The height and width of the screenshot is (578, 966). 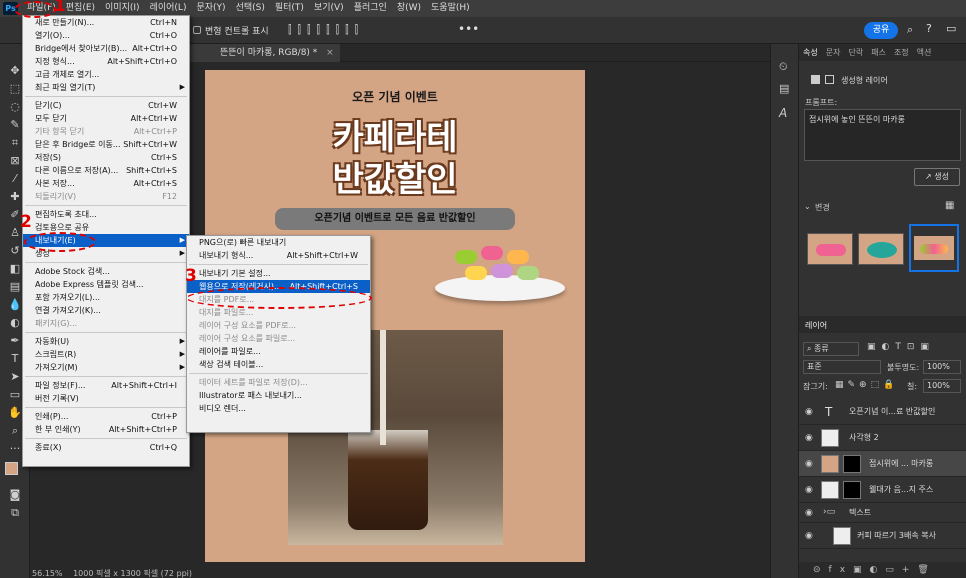 I want to click on file_menu-item: 닫기(C) Ctrl+W, so click(x=106, y=105).